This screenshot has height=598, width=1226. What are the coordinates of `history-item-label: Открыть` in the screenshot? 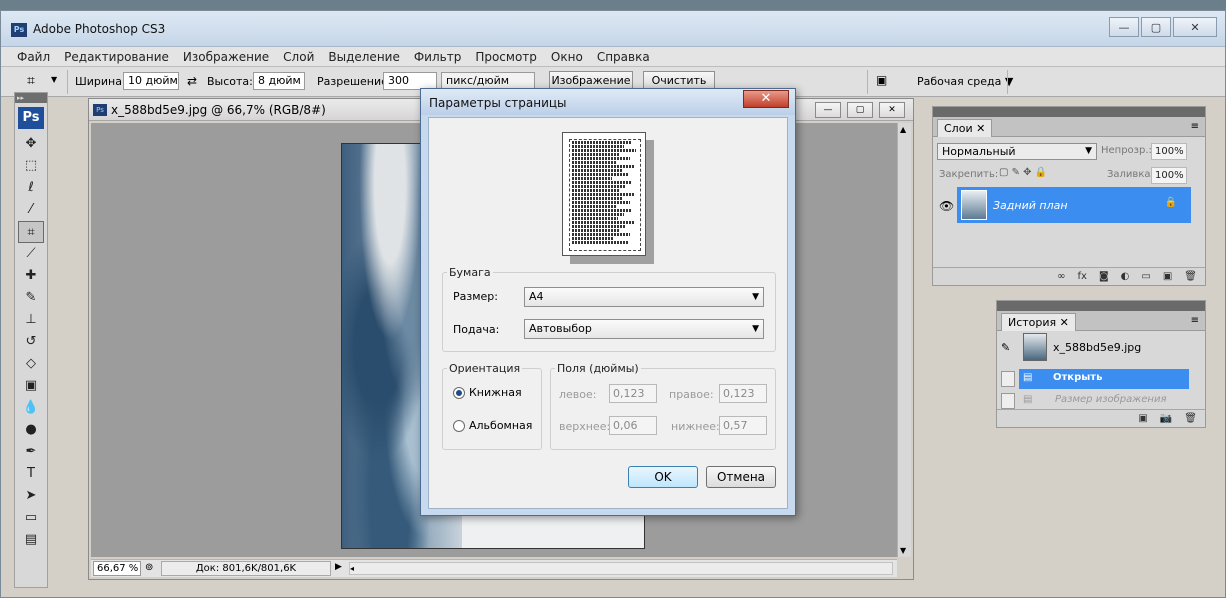 It's located at (1078, 377).